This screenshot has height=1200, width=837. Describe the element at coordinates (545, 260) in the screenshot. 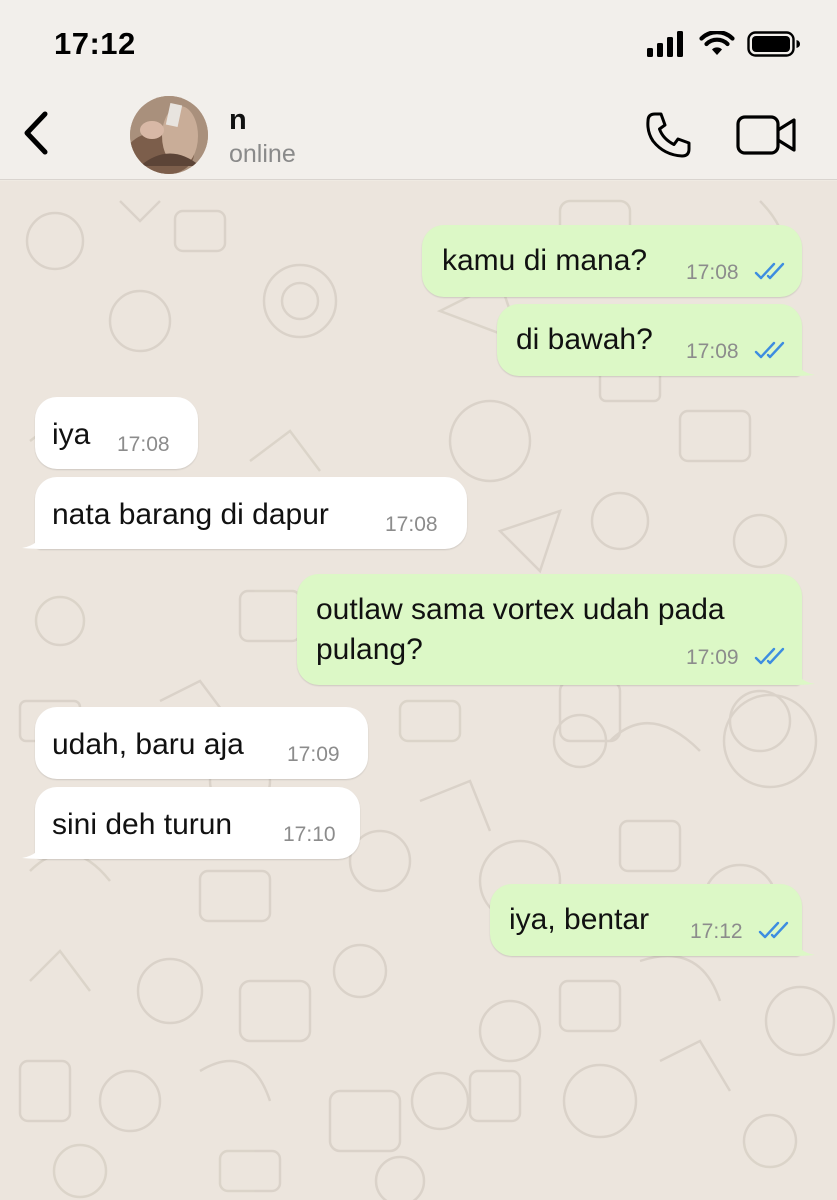

I see `message-text: kamu di mana?` at that location.